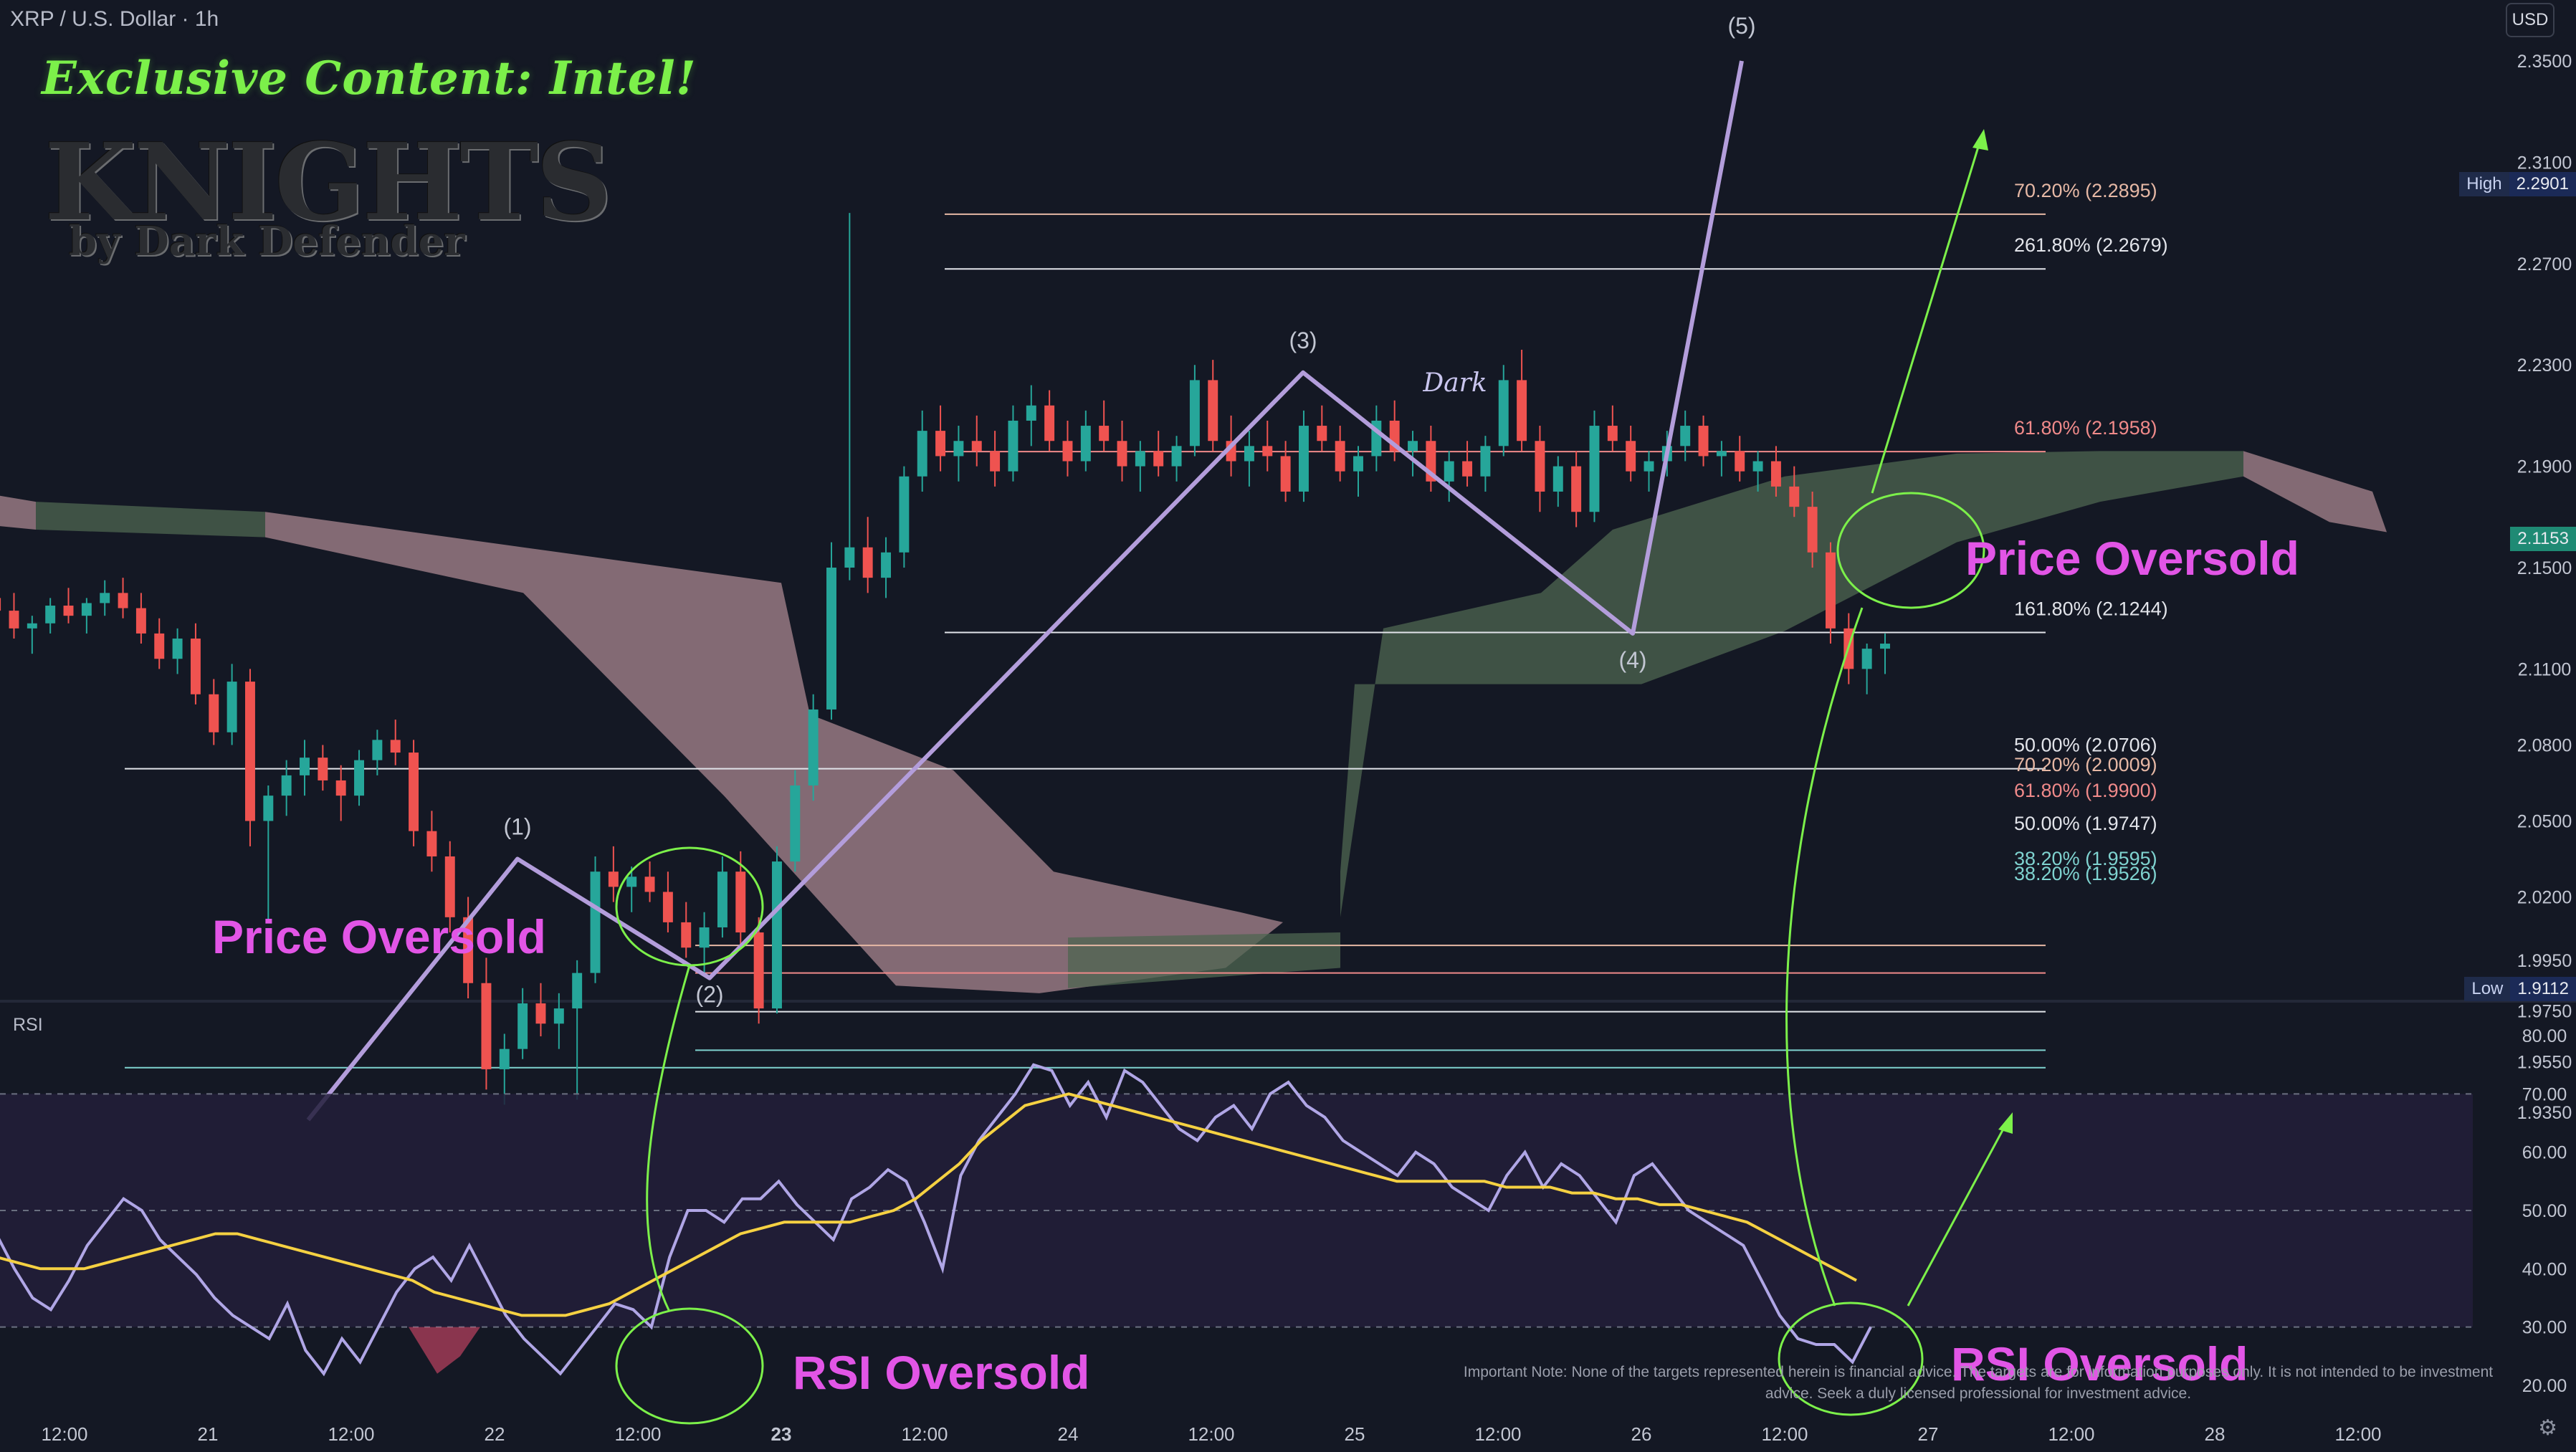  Describe the element at coordinates (941, 1372) in the screenshot. I see `rsi-oversold-label: RSI Oversold` at that location.